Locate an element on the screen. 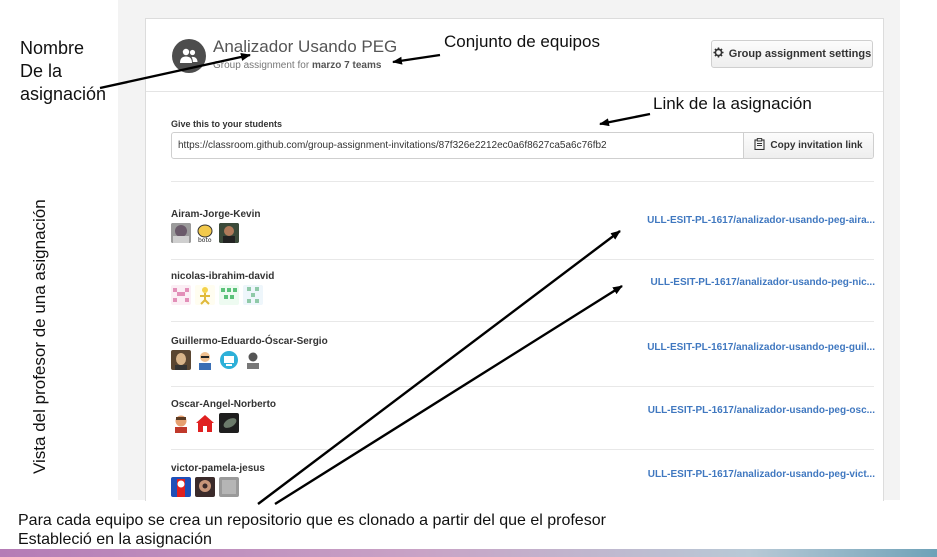 Image resolution: width=937 pixels, height=557 pixels. arrow-nombre is located at coordinates (175, 71).